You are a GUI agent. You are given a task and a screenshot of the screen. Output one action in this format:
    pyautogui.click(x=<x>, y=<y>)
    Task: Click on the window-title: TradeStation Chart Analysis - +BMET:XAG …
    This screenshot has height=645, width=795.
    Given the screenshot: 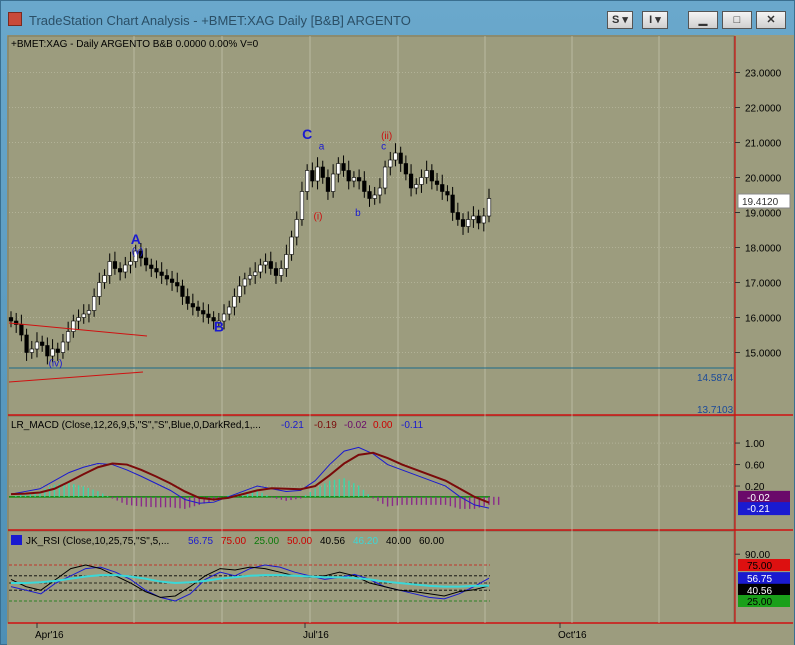 What is the action you would take?
    pyautogui.click(x=220, y=20)
    